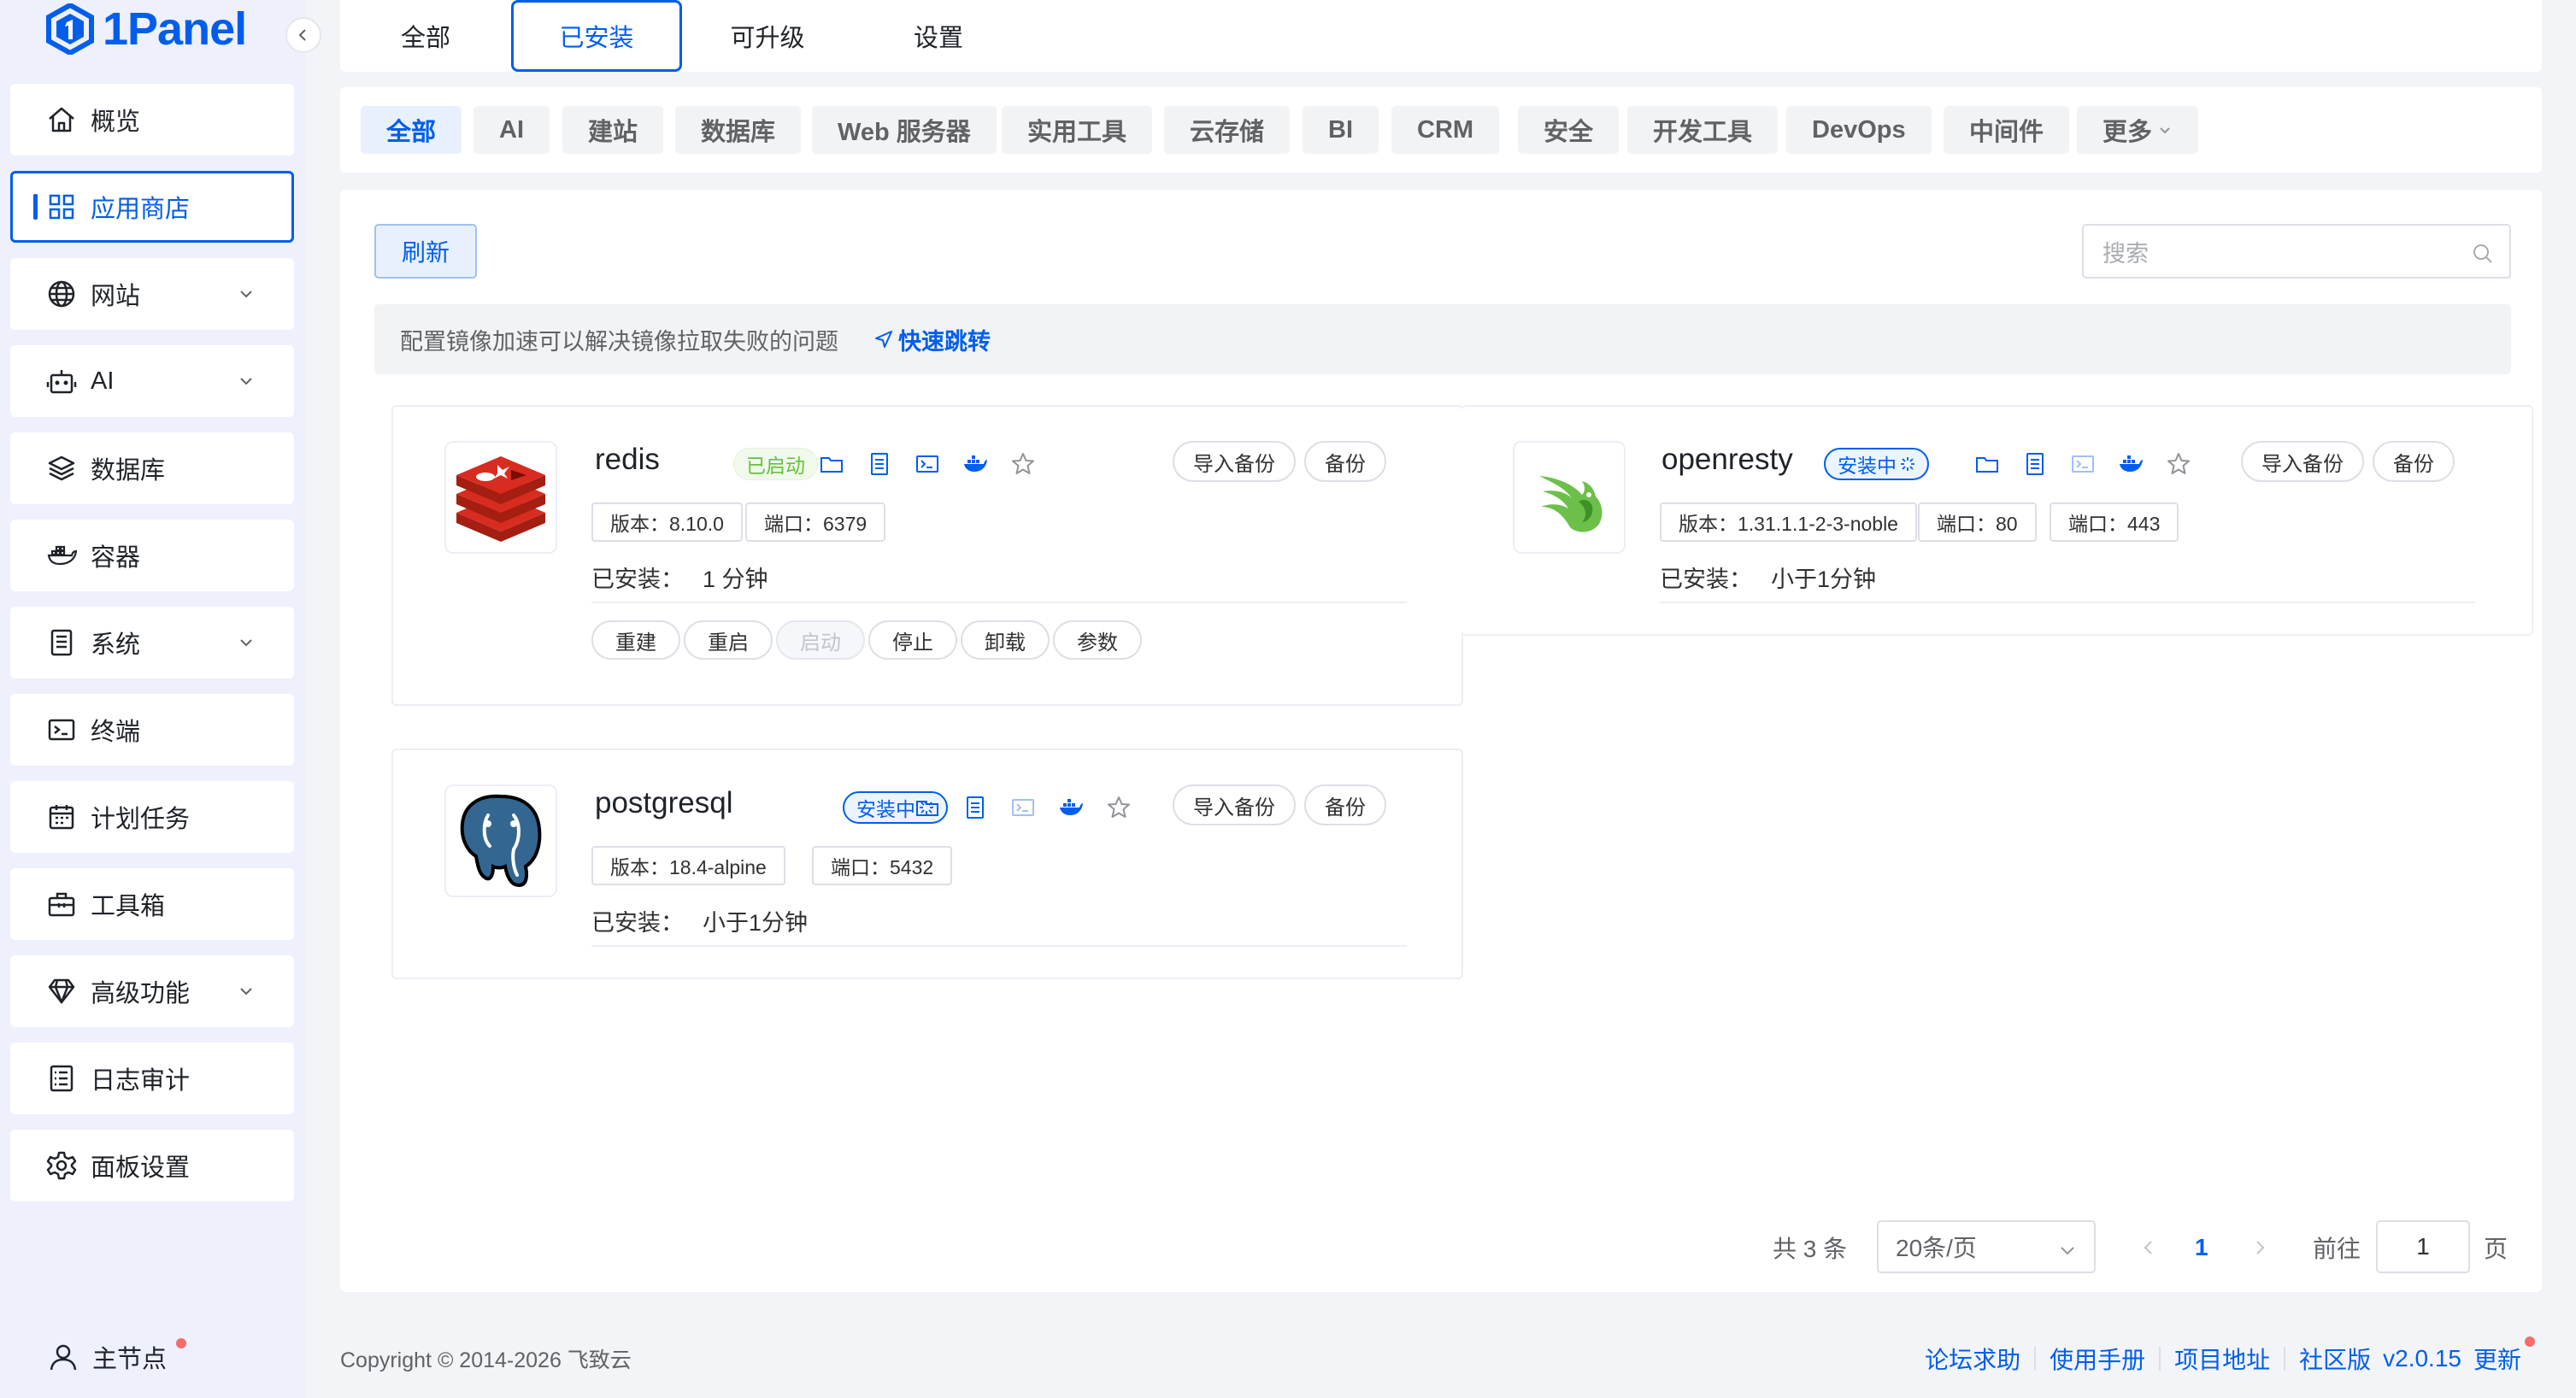  Describe the element at coordinates (152, 730) in the screenshot. I see `sidebar-item-terminal: 终端` at that location.